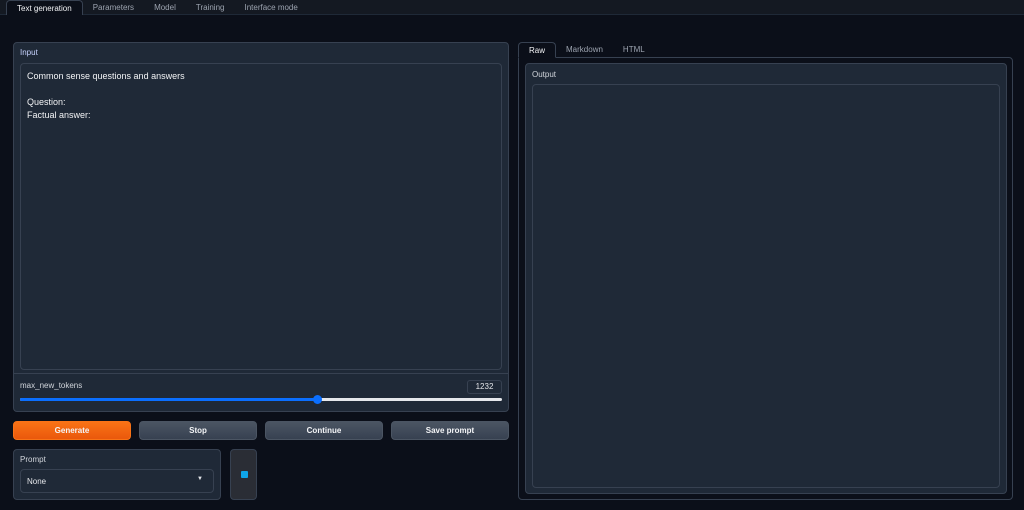  I want to click on prompt-dropdown: None ▼, so click(117, 481).